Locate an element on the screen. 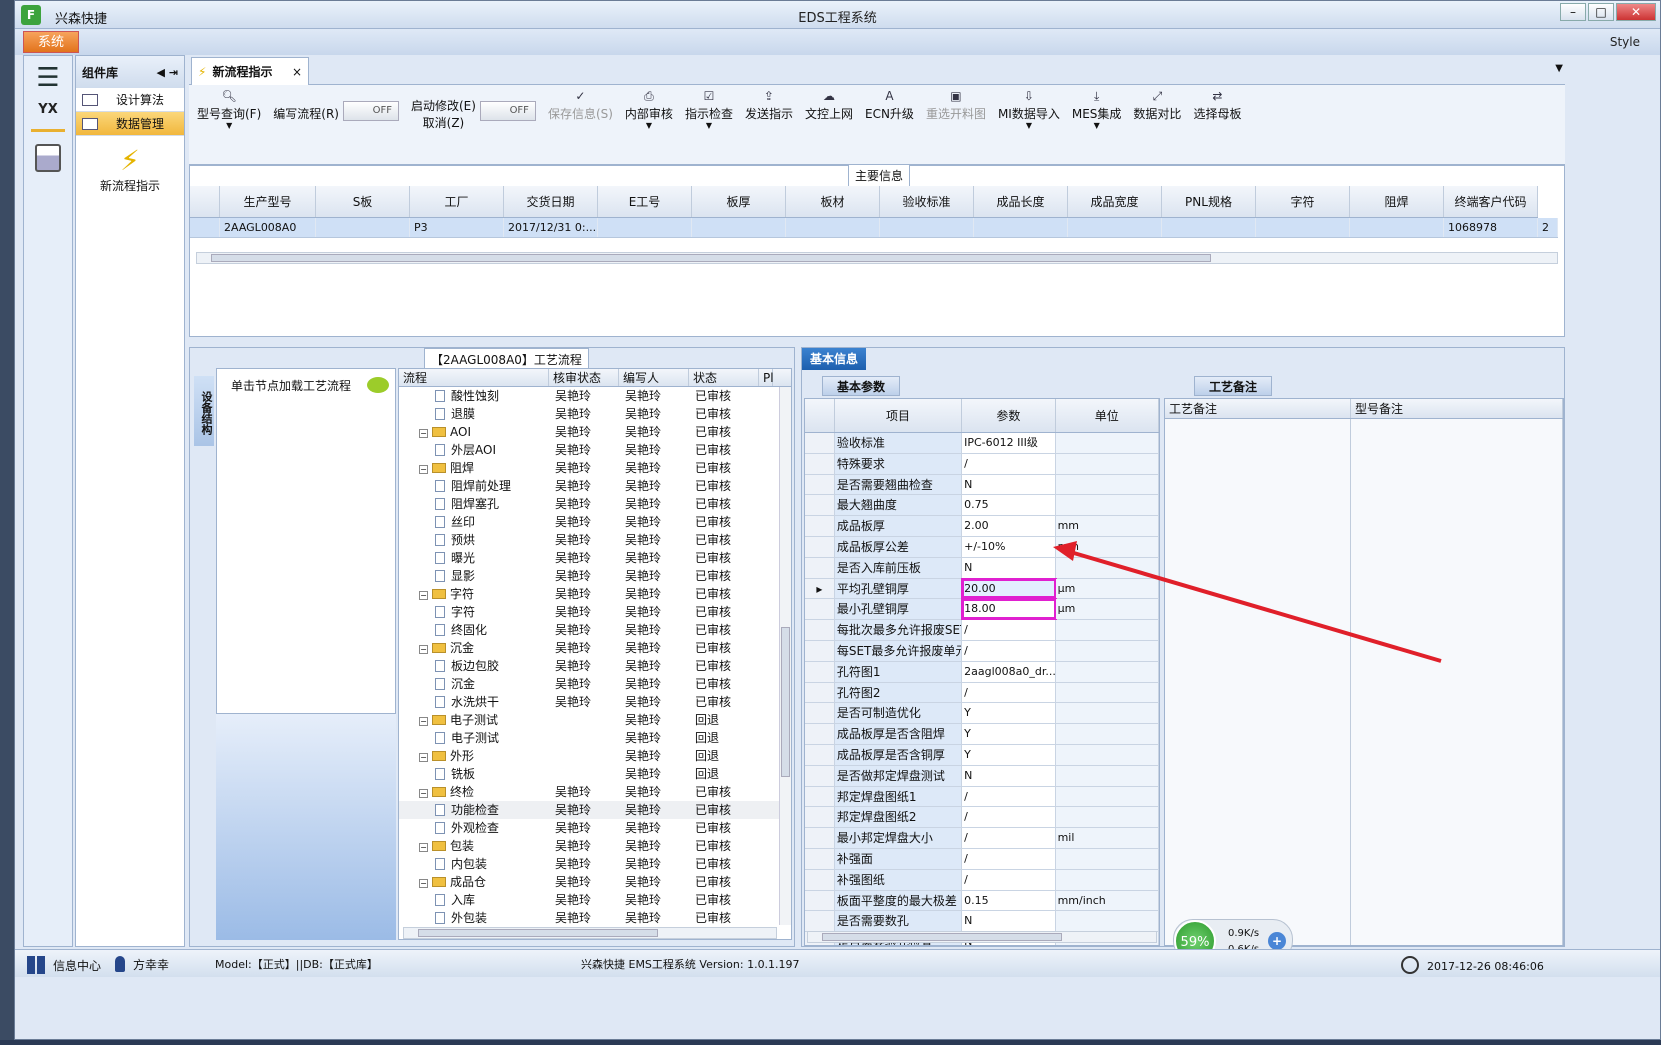 The image size is (1661, 1045). tree-node: 板边包胶 is located at coordinates (474, 666).